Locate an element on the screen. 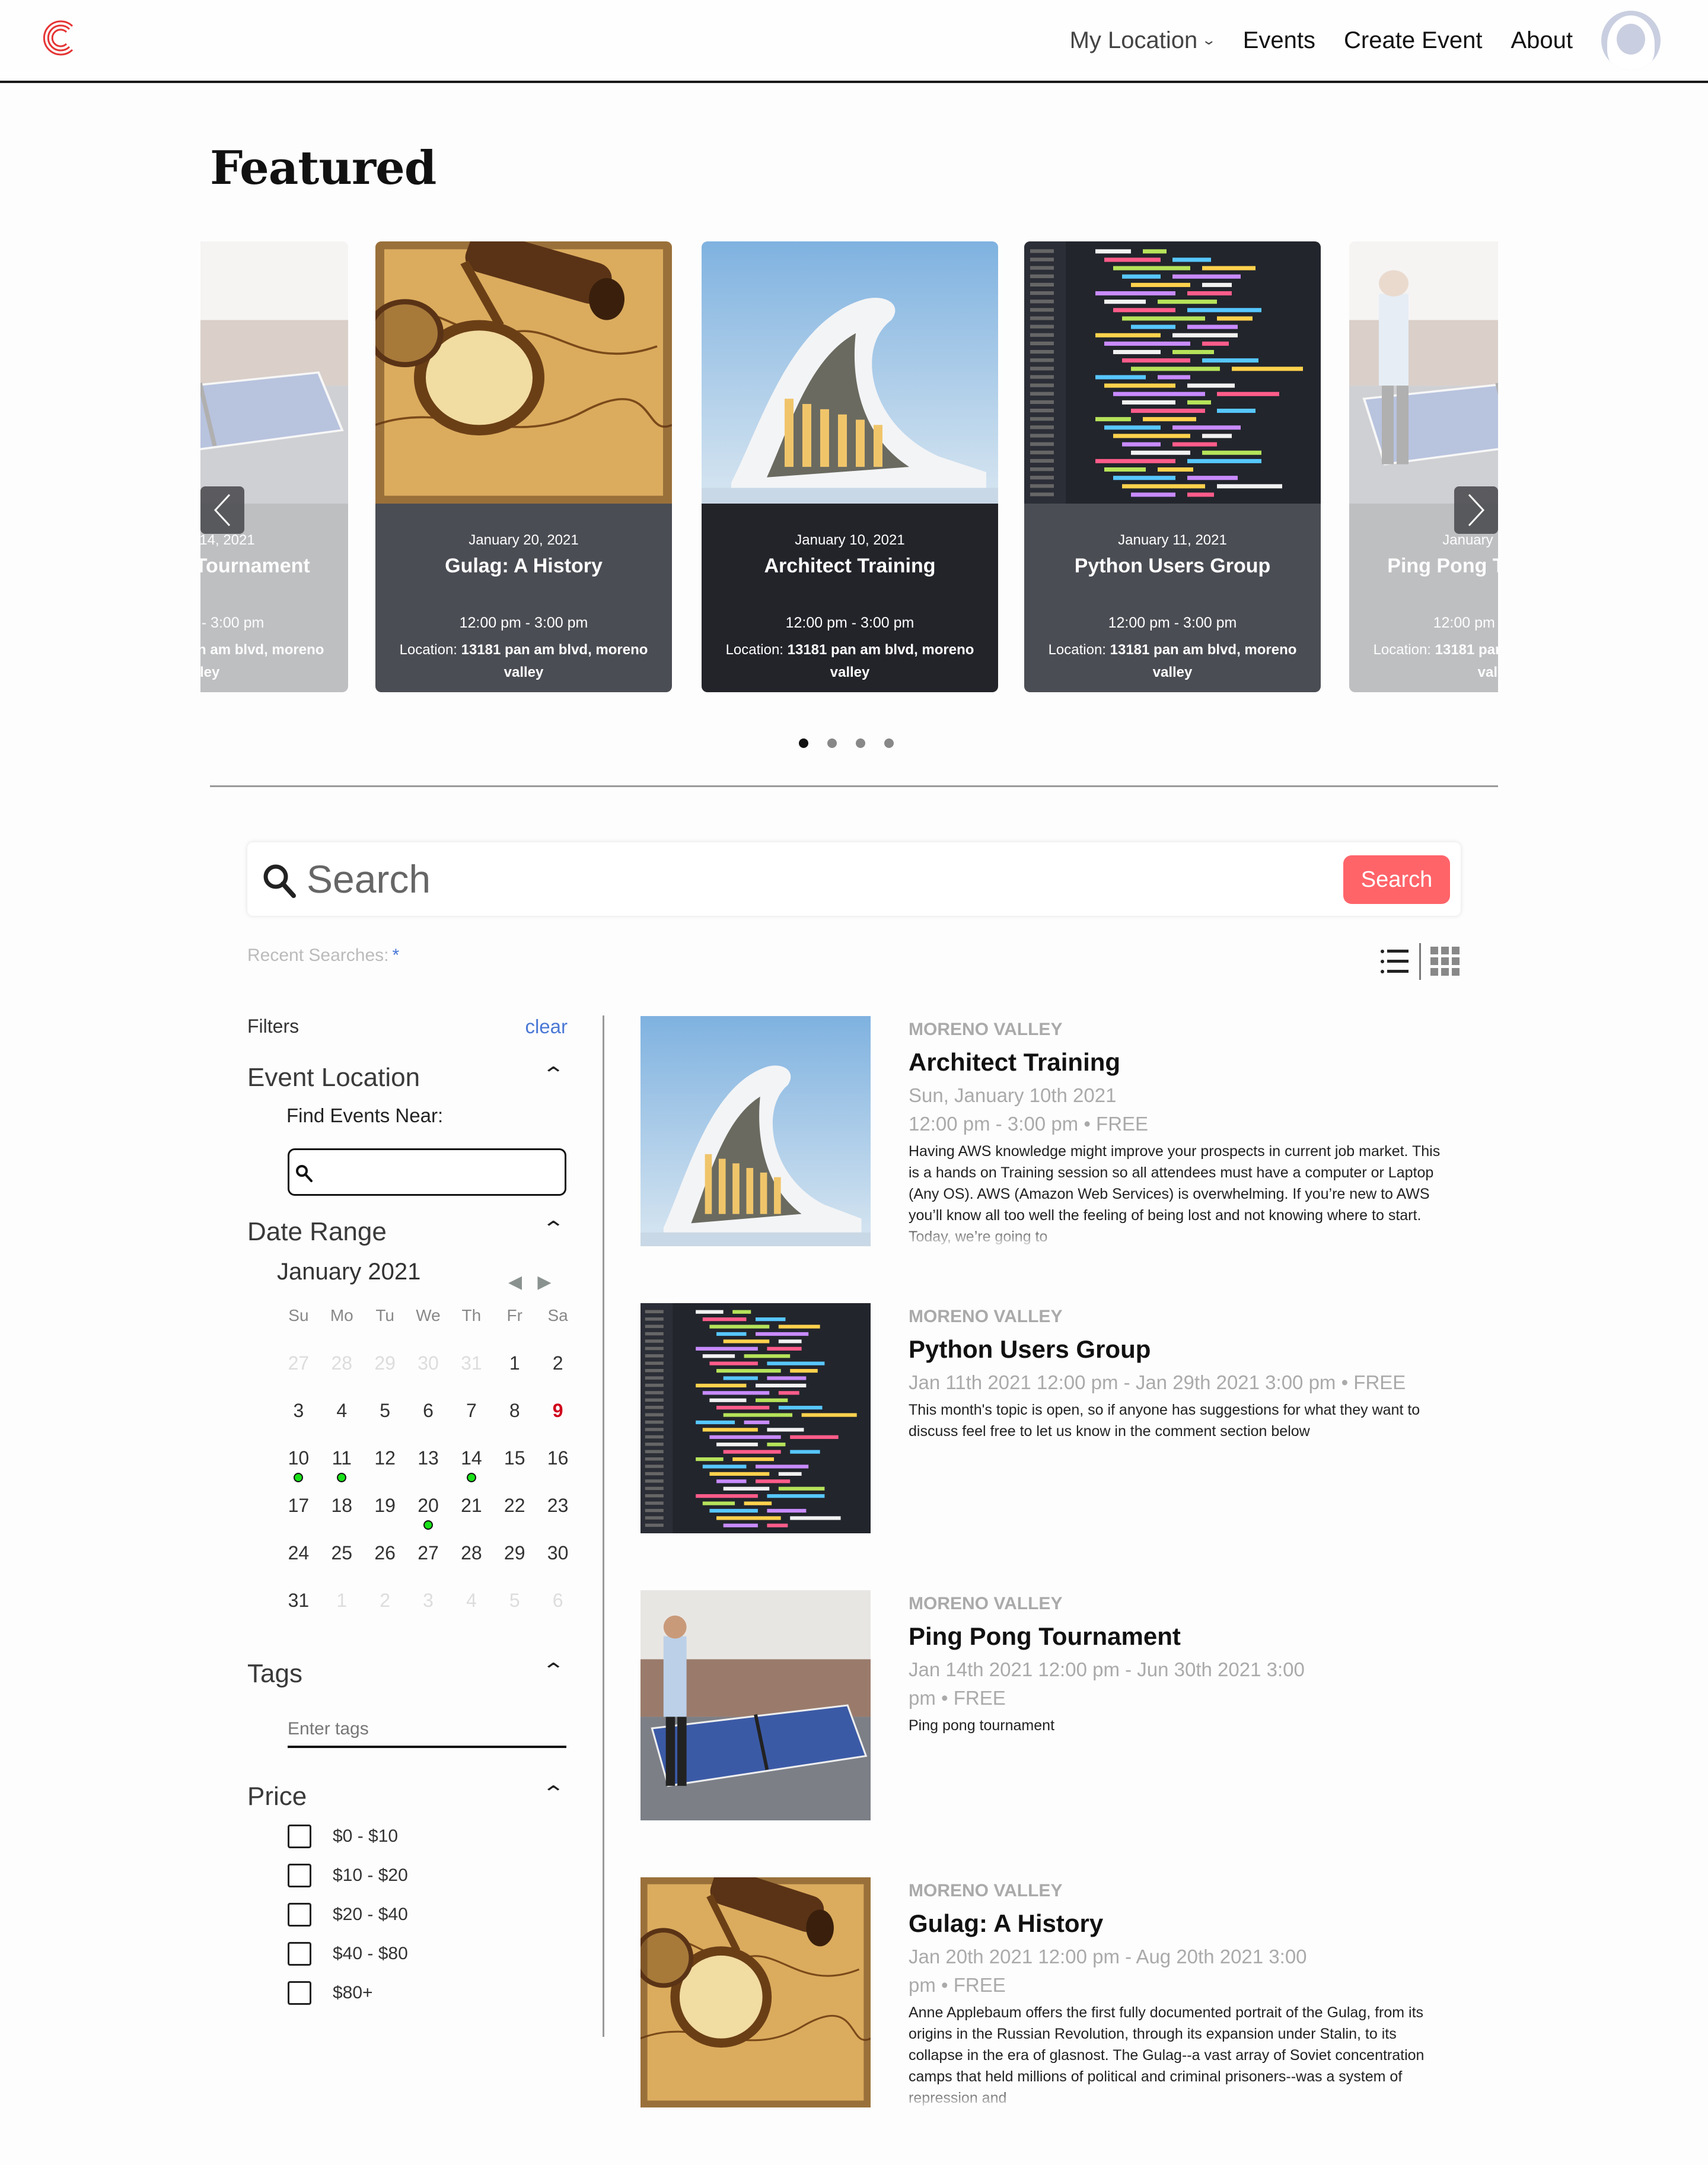 This screenshot has width=1708, height=2165. clear-filters-link: clear is located at coordinates (546, 1026).